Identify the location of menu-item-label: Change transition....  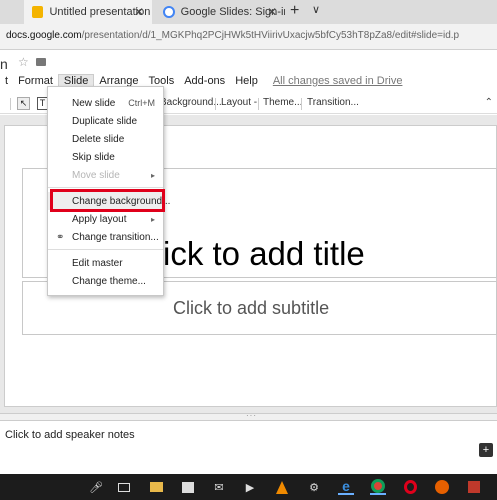
(115, 237).